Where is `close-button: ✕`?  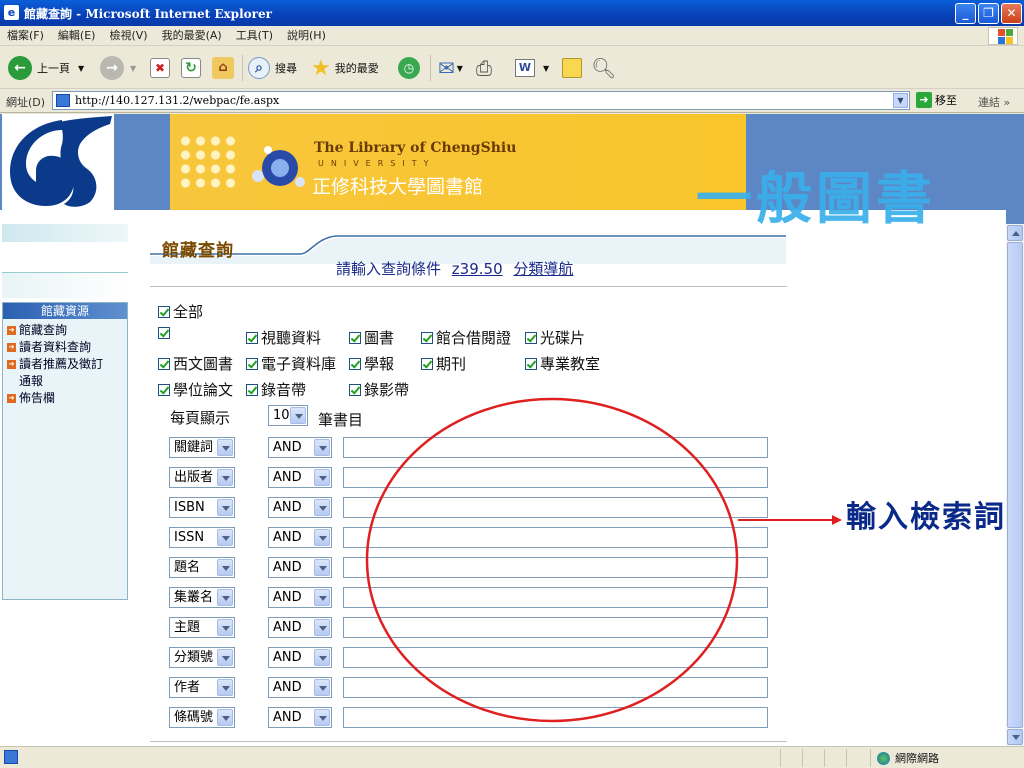 close-button: ✕ is located at coordinates (1011, 13).